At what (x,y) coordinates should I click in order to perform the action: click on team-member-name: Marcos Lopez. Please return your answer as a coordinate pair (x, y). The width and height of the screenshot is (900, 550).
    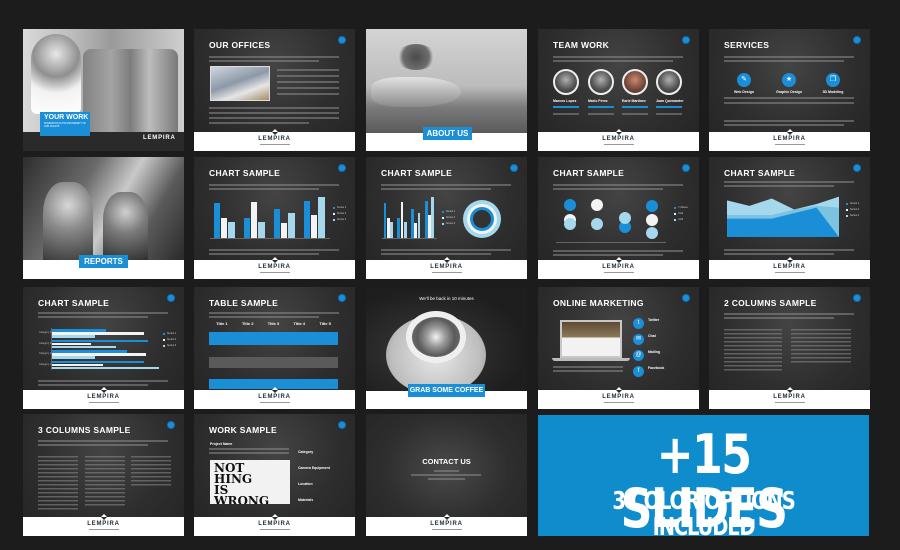
    Looking at the image, I should click on (565, 101).